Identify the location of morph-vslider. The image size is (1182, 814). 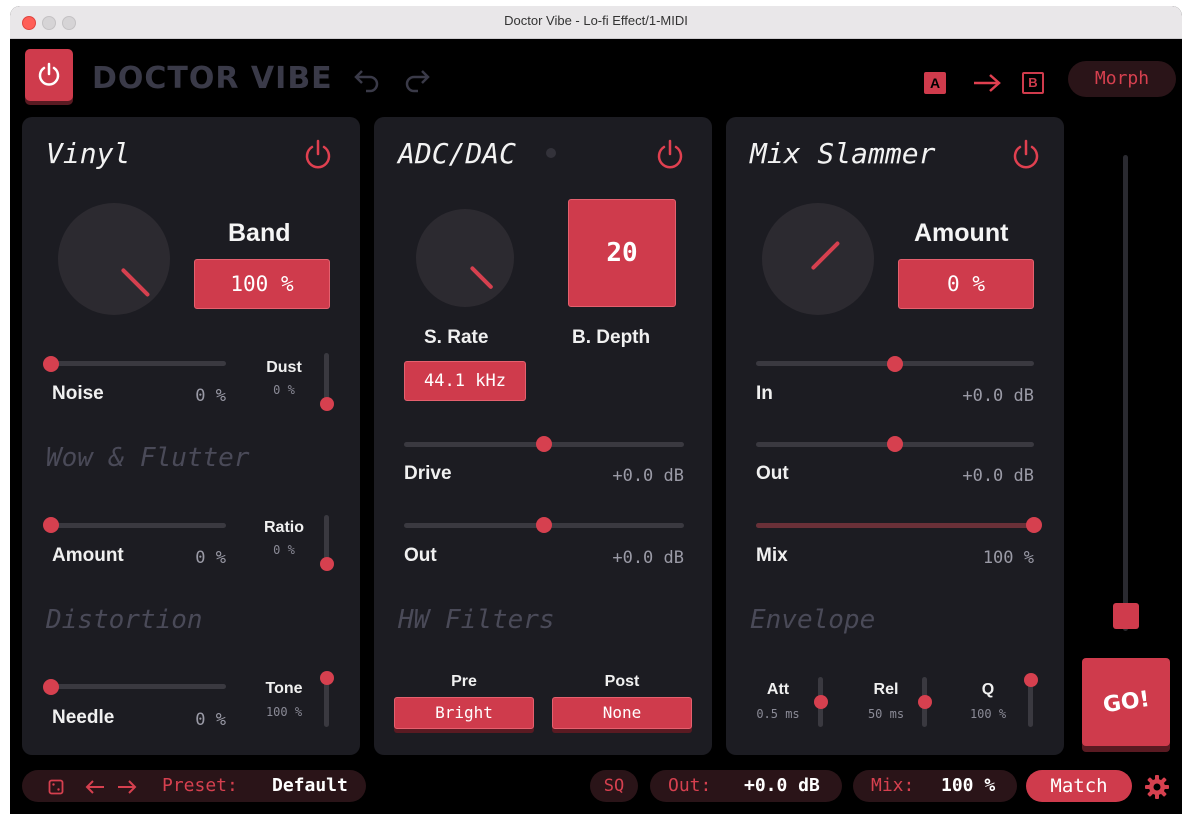
(1125, 393).